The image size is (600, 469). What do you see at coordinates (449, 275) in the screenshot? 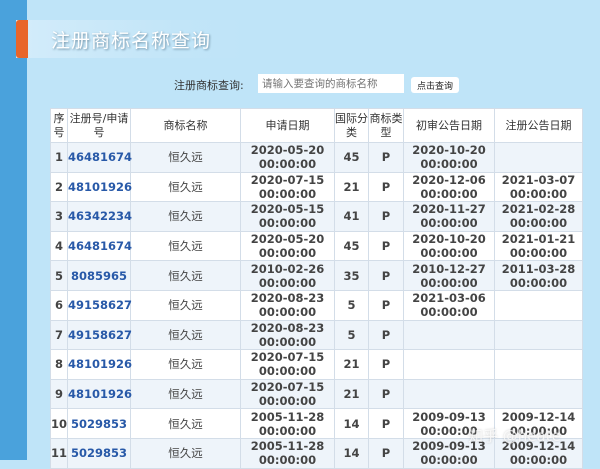
I see `col-prelim-date-cell: 2010-12-27 00:00:00` at bounding box center [449, 275].